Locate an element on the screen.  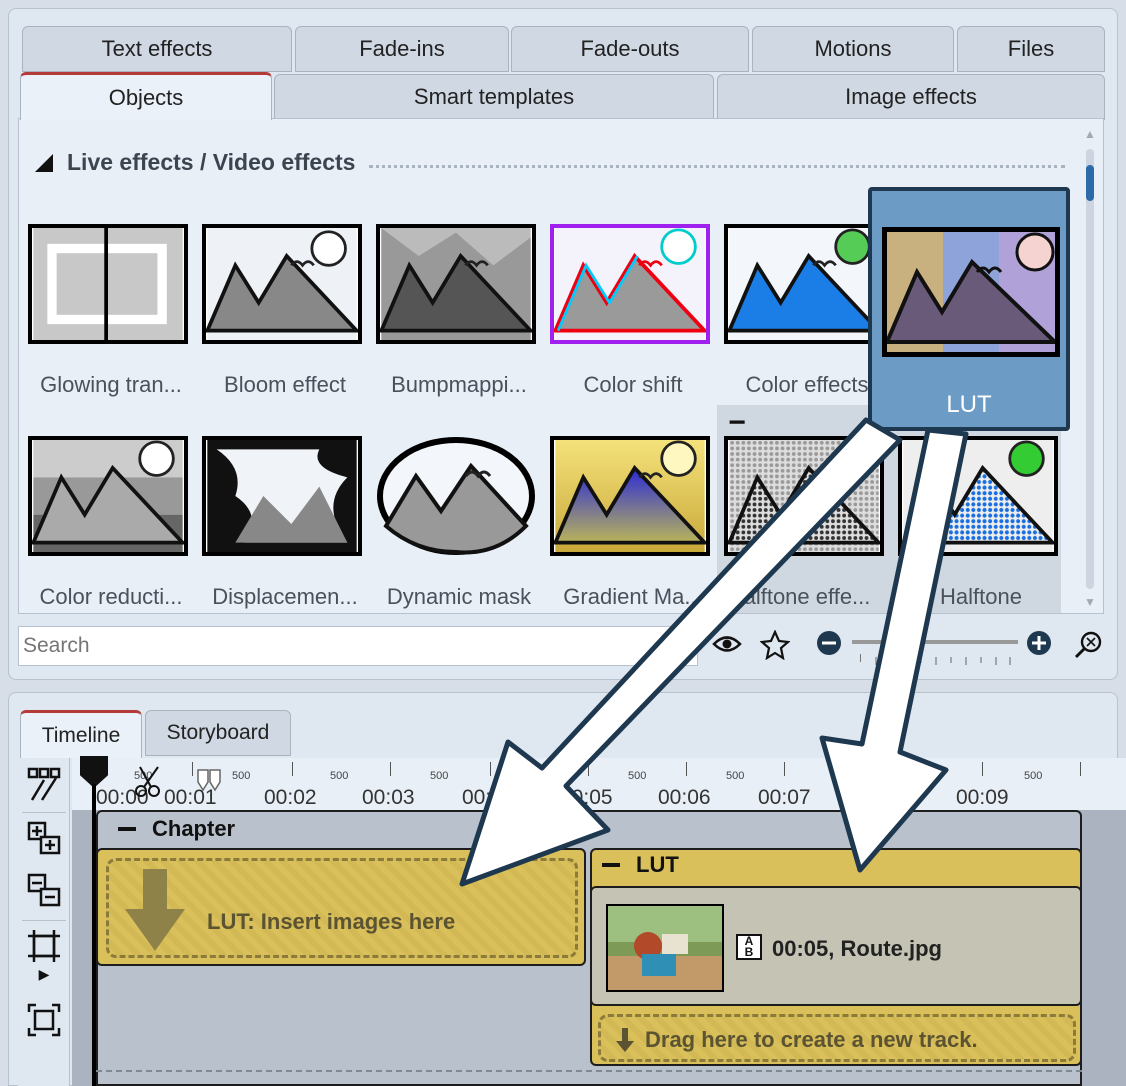
gradient-mapping-thumb is located at coordinates (630, 496).